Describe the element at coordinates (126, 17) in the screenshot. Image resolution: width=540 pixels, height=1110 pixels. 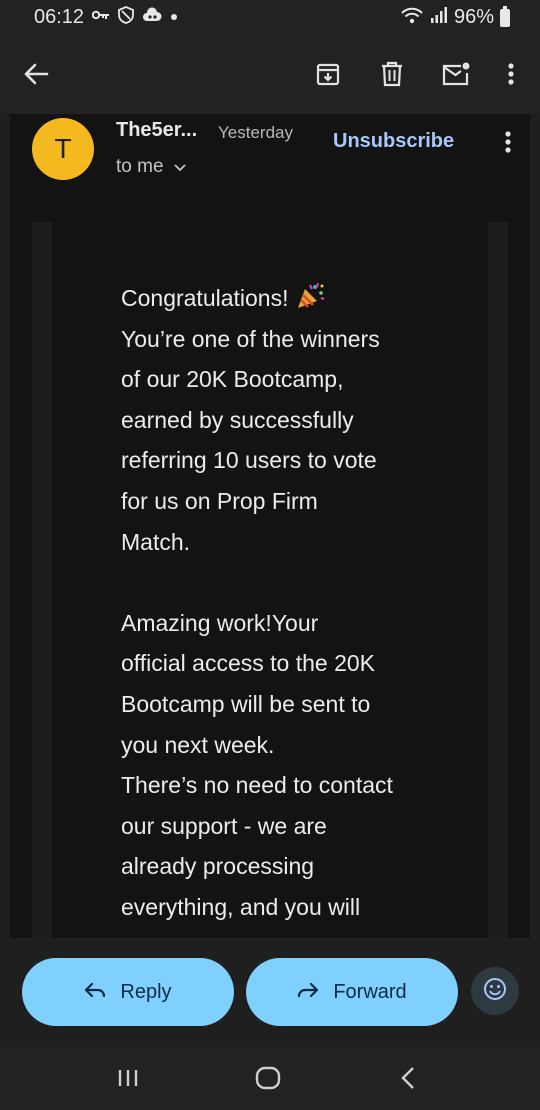
I see `shield-icon` at that location.